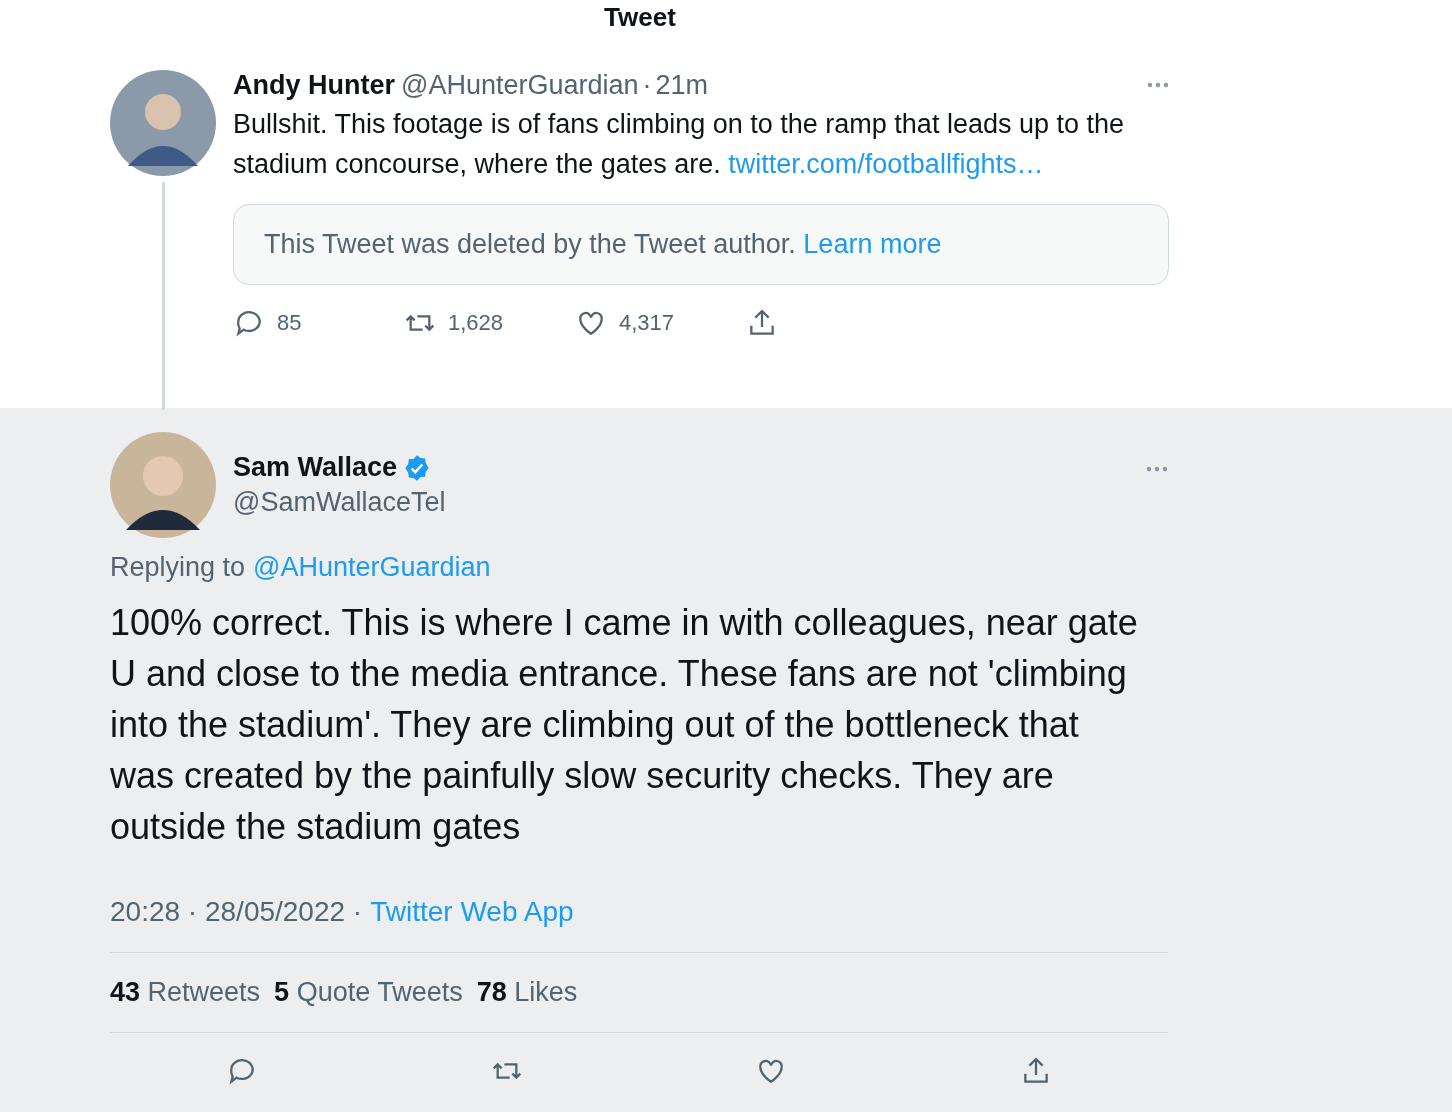 Image resolution: width=1452 pixels, height=1112 pixels. I want to click on notice-text: This Tweet was deleted by the Tweet author., so click(530, 244).